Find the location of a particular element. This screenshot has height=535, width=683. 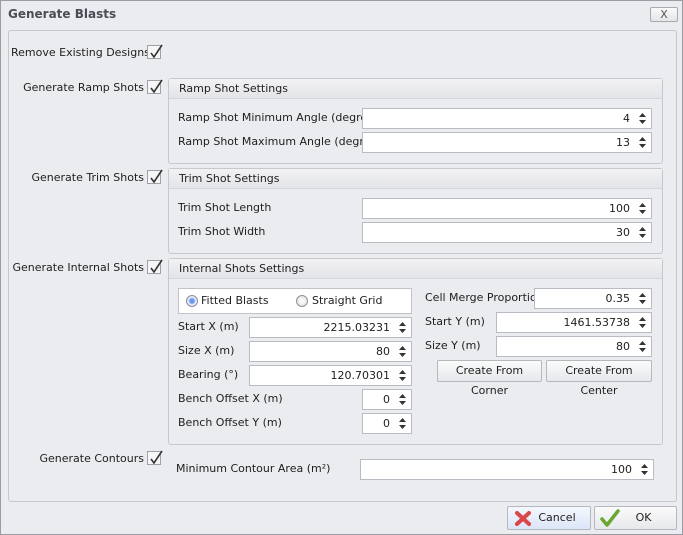

cancel-button: Cancel is located at coordinates (549, 518).